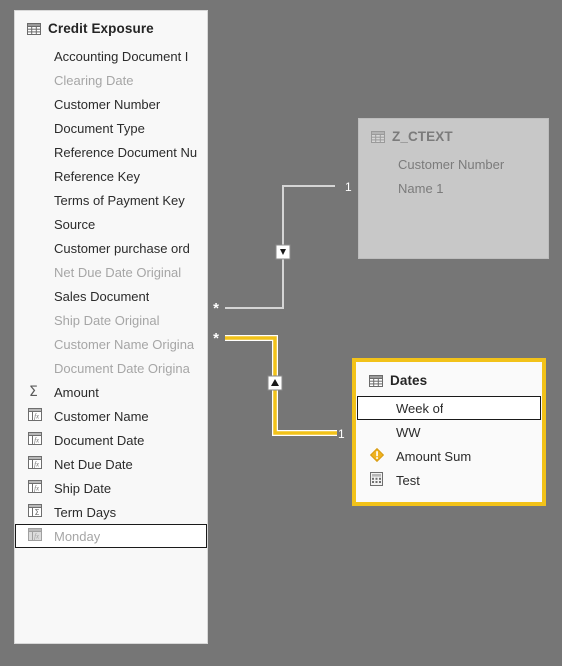  I want to click on field-row: Clearing Date, so click(111, 80).